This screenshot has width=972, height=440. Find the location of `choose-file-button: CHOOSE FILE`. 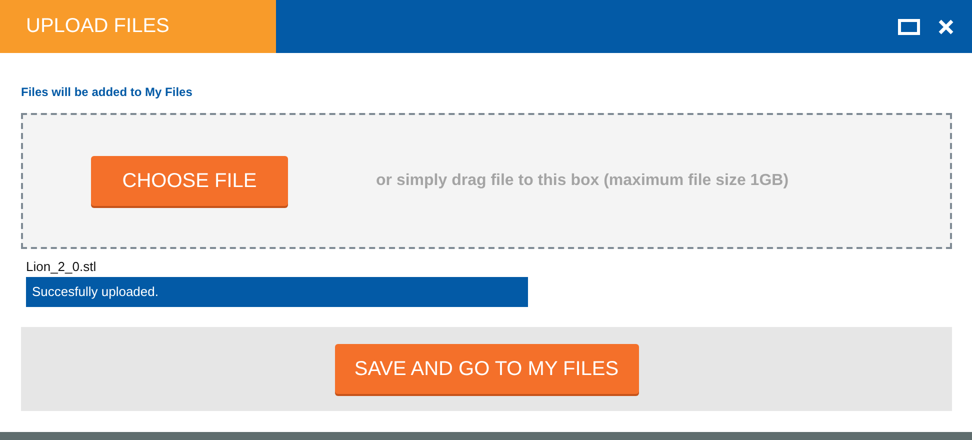

choose-file-button: CHOOSE FILE is located at coordinates (189, 181).